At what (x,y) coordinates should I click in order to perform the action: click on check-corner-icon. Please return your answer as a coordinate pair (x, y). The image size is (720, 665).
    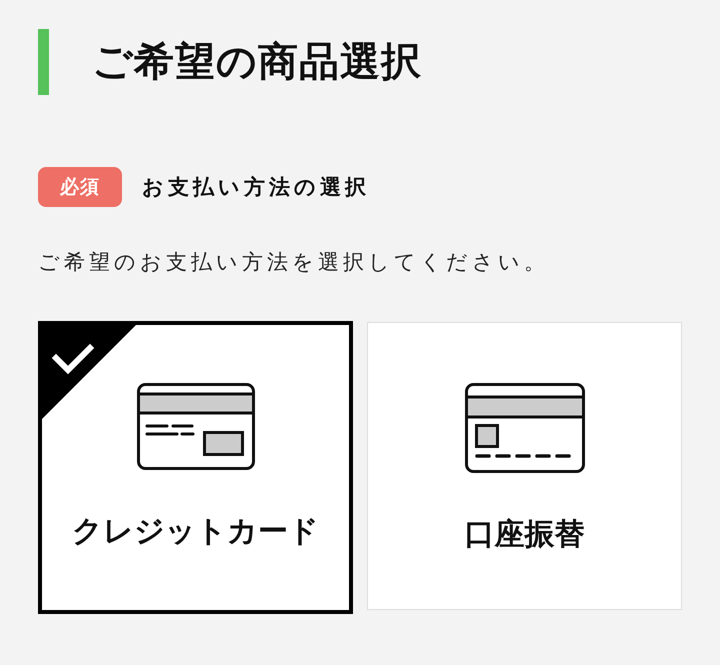
    Looking at the image, I should click on (89, 372).